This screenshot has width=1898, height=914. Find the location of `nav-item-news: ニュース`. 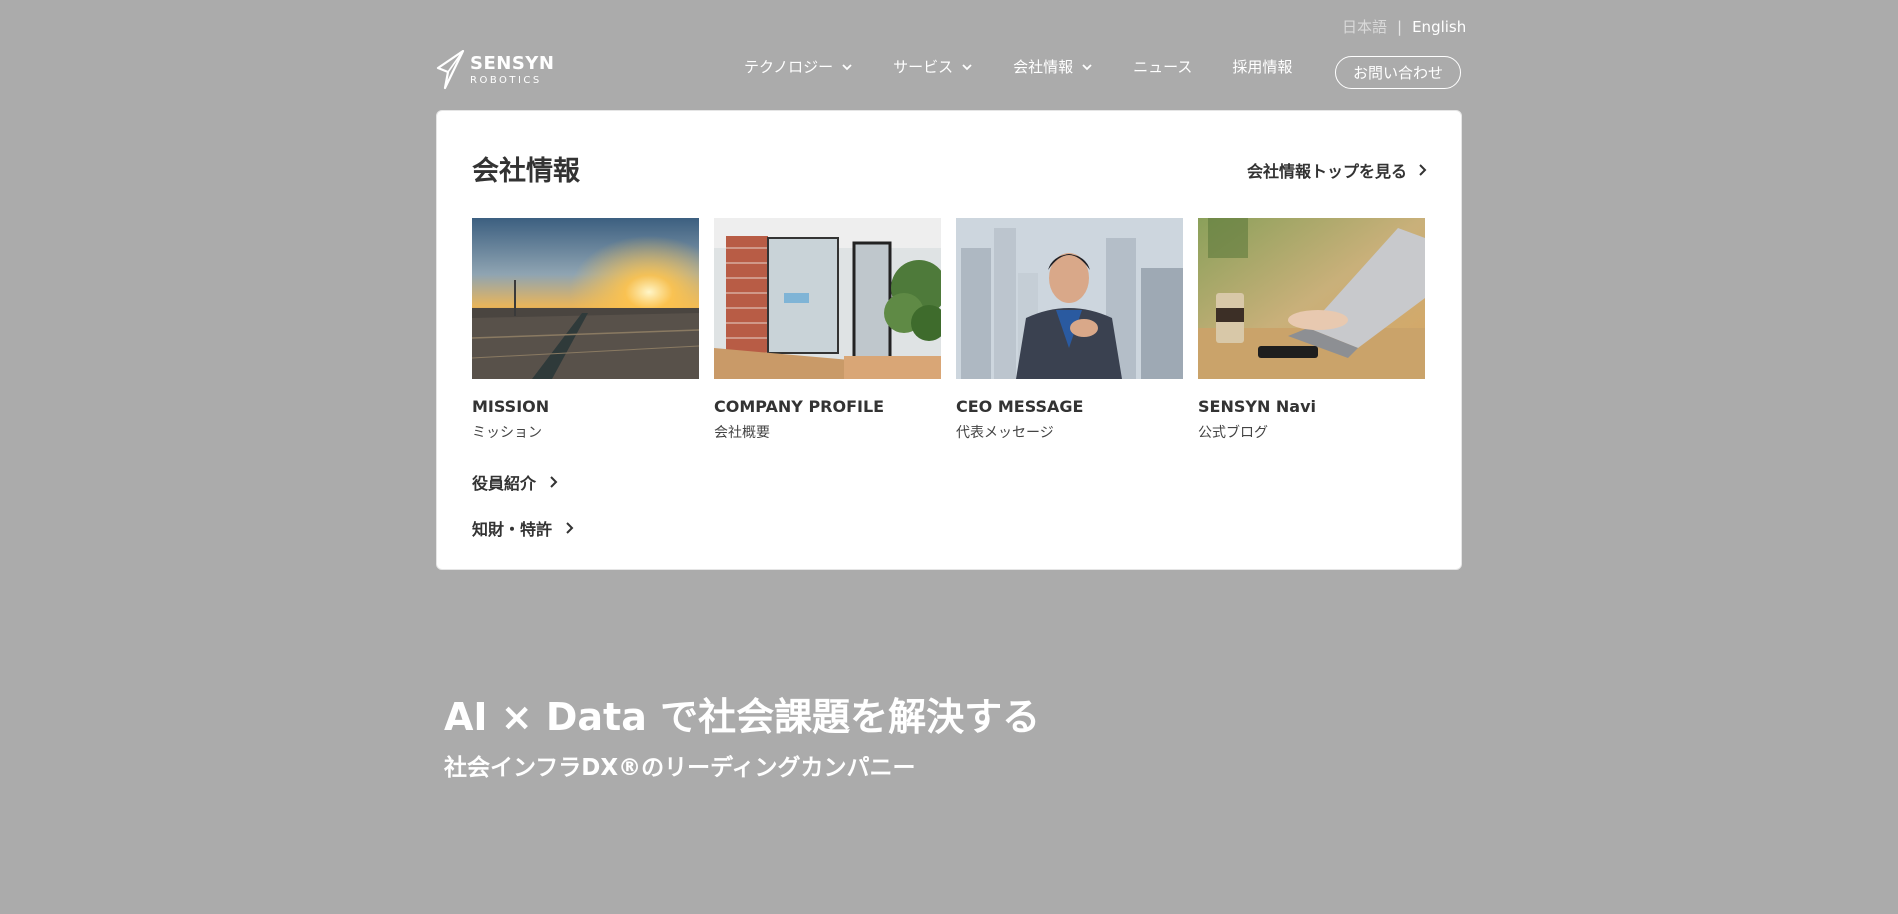

nav-item-news: ニュース is located at coordinates (1162, 66).